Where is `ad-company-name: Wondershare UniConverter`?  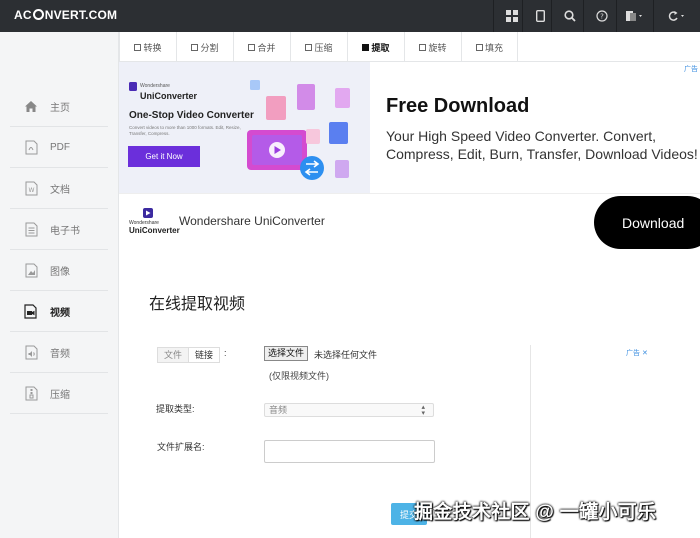 ad-company-name: Wondershare UniConverter is located at coordinates (252, 221).